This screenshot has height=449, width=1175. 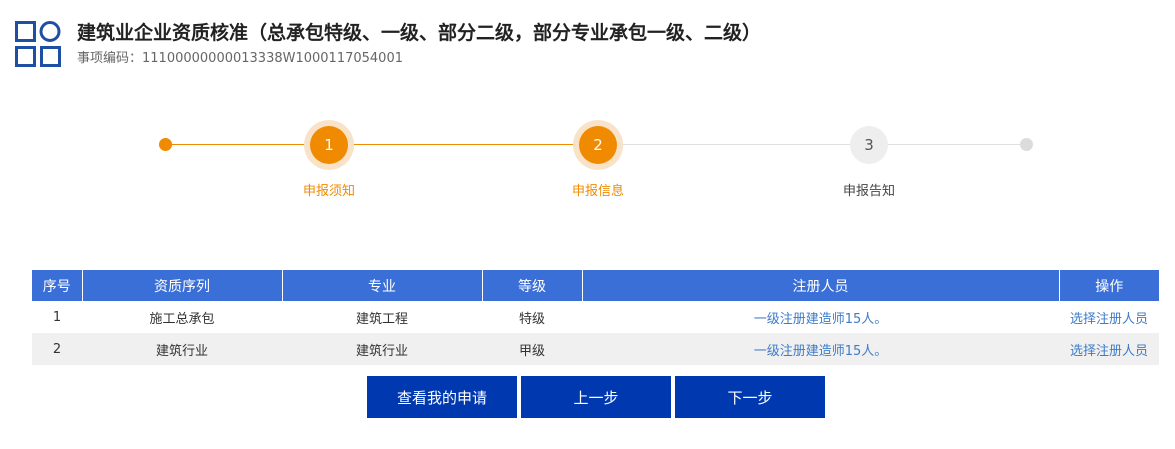 What do you see at coordinates (328, 191) in the screenshot?
I see `step-1-label: 申报须知` at bounding box center [328, 191].